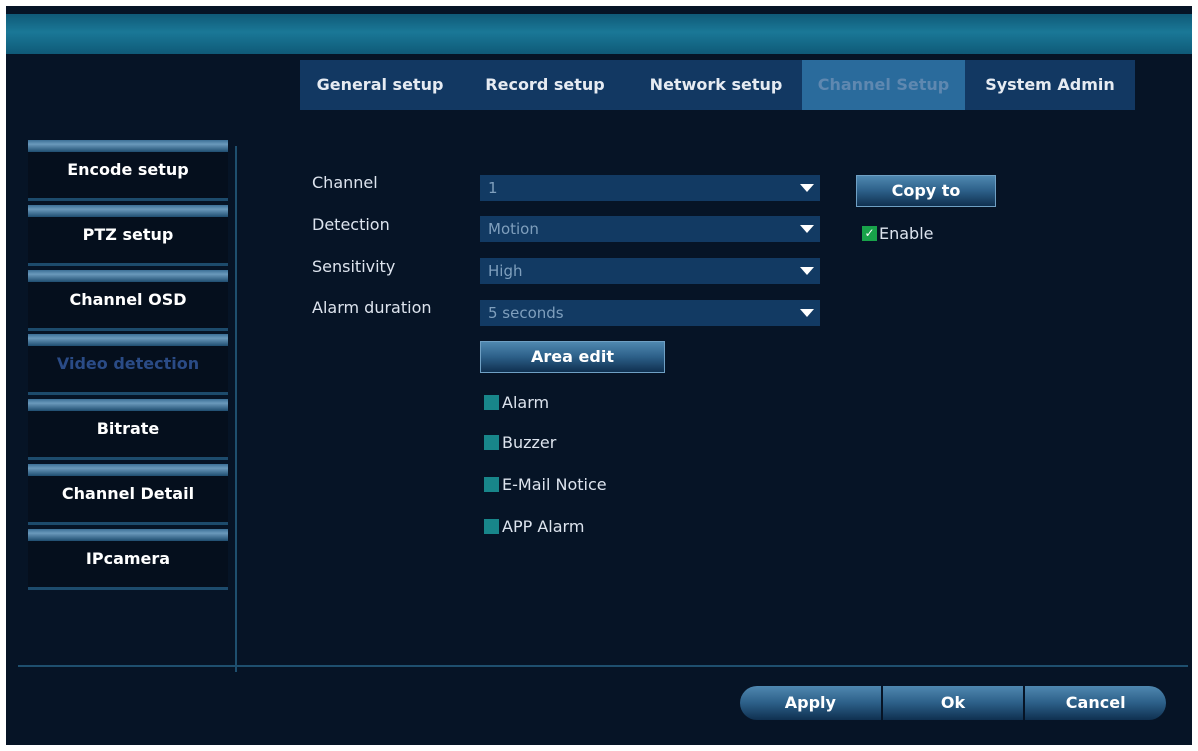 This screenshot has height=751, width=1198. What do you see at coordinates (883, 85) in the screenshot?
I see `tab-channel-setup: Channel Setup` at bounding box center [883, 85].